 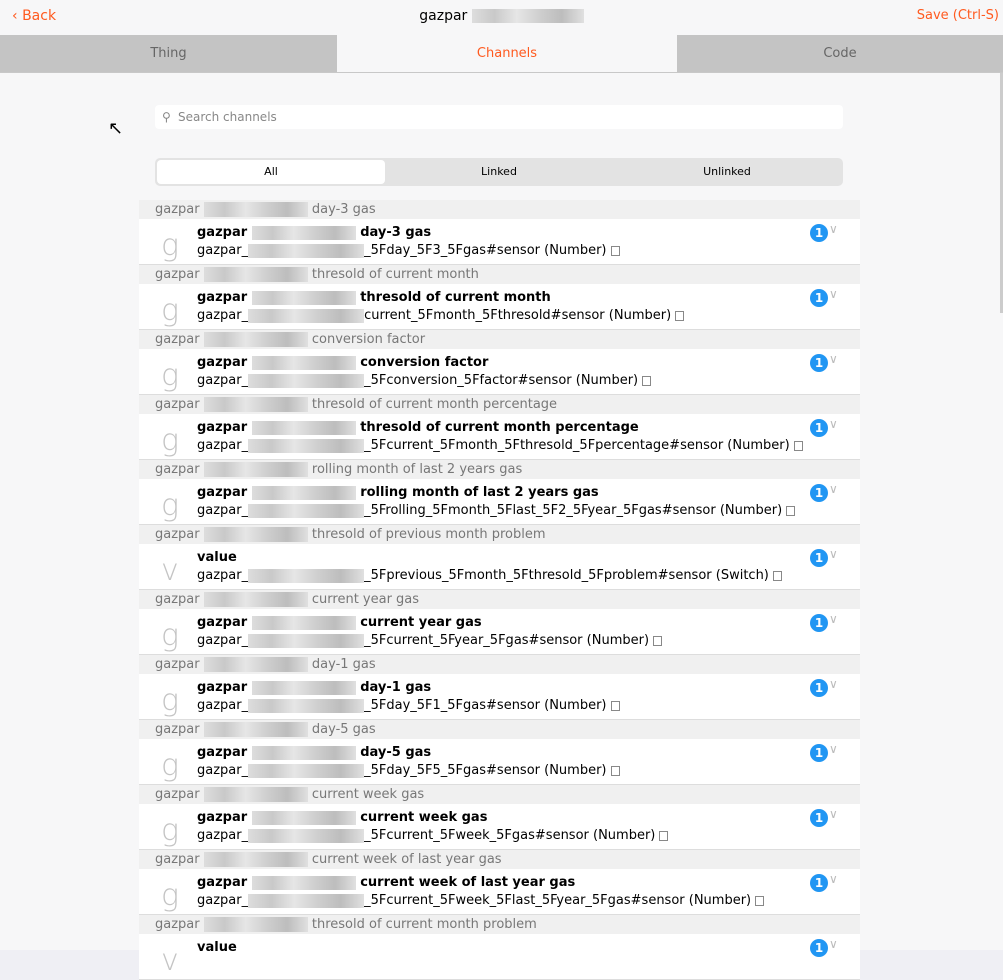 I want to click on filter-segmented: All Linked Unlinked, so click(x=499, y=172).